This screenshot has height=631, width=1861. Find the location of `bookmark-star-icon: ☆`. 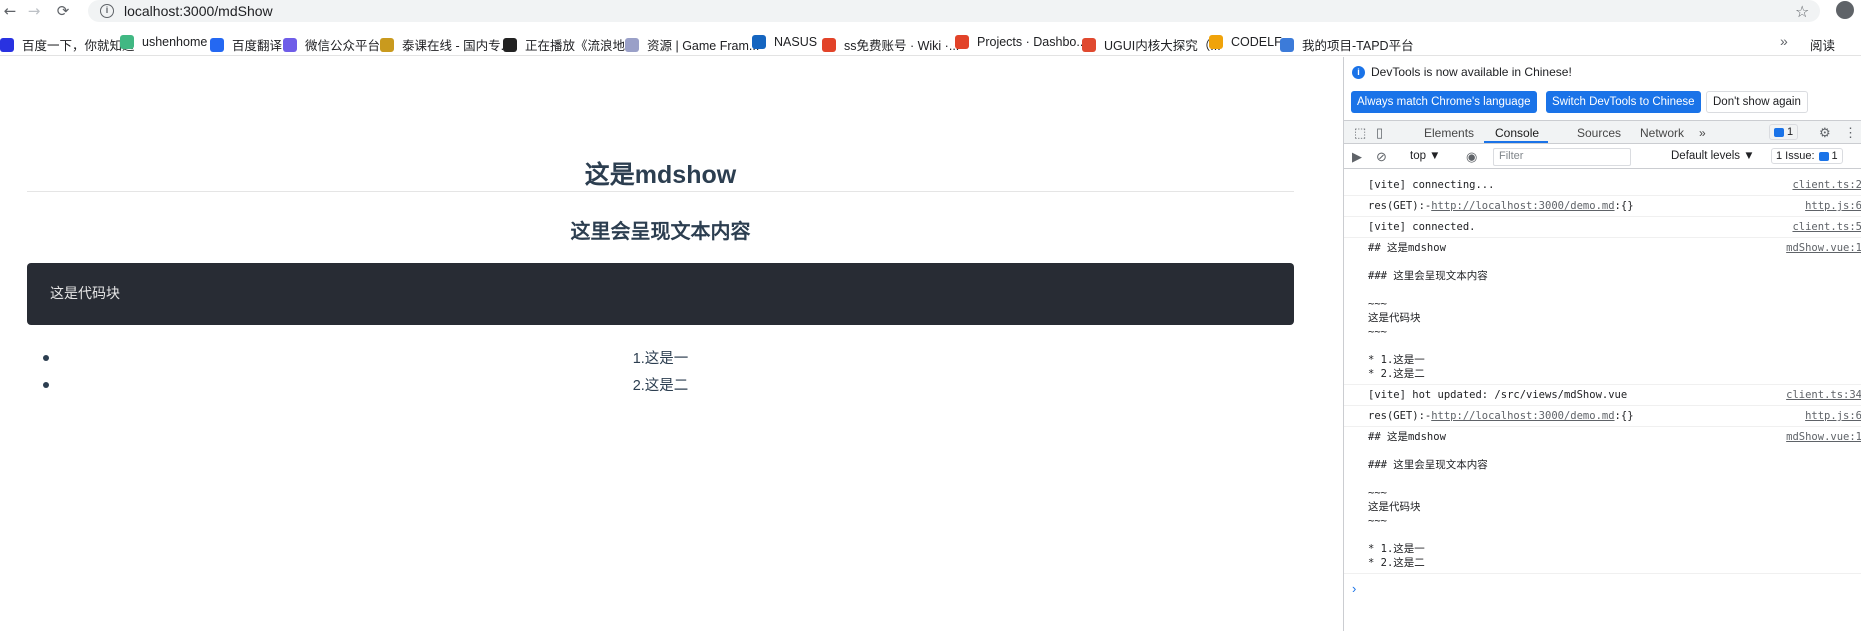

bookmark-star-icon: ☆ is located at coordinates (1802, 11).